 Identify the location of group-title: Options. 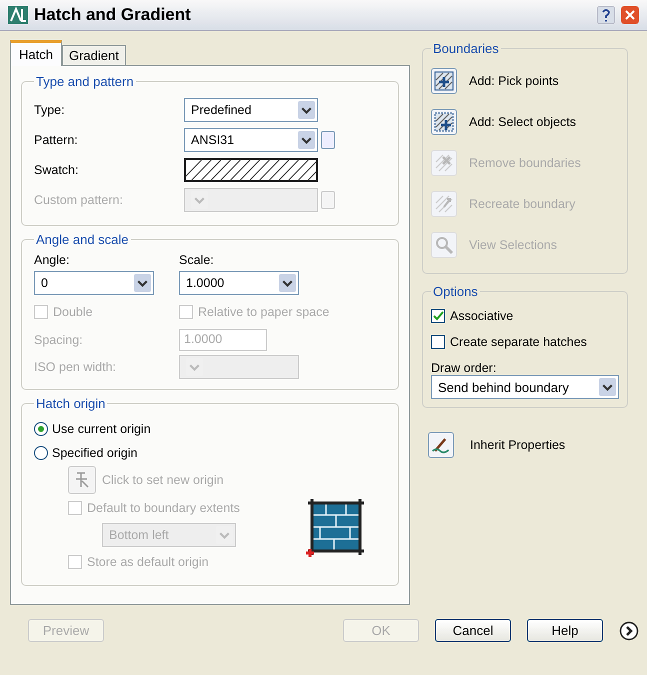
(455, 291).